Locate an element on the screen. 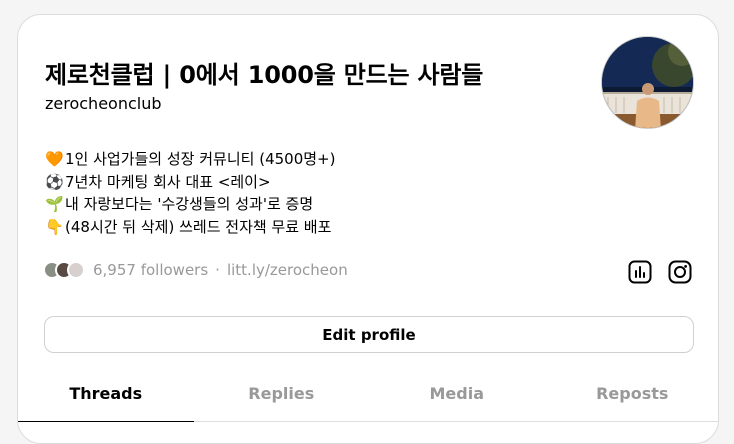 This screenshot has height=444, width=734. tab-reposts: Reposts is located at coordinates (632, 399).